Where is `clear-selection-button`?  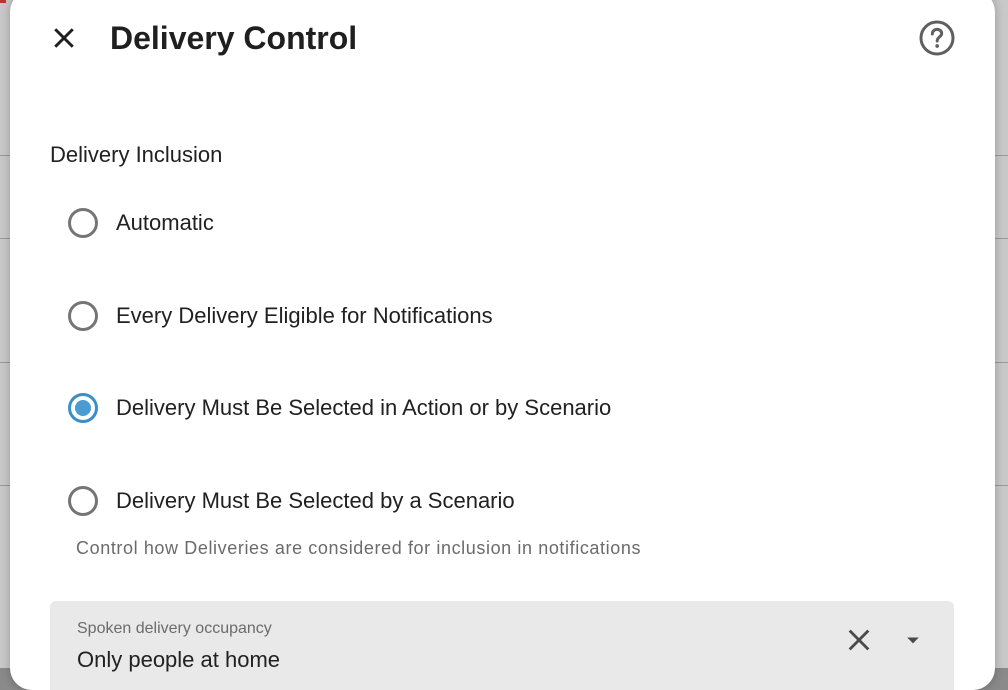
clear-selection-button is located at coordinates (859, 640).